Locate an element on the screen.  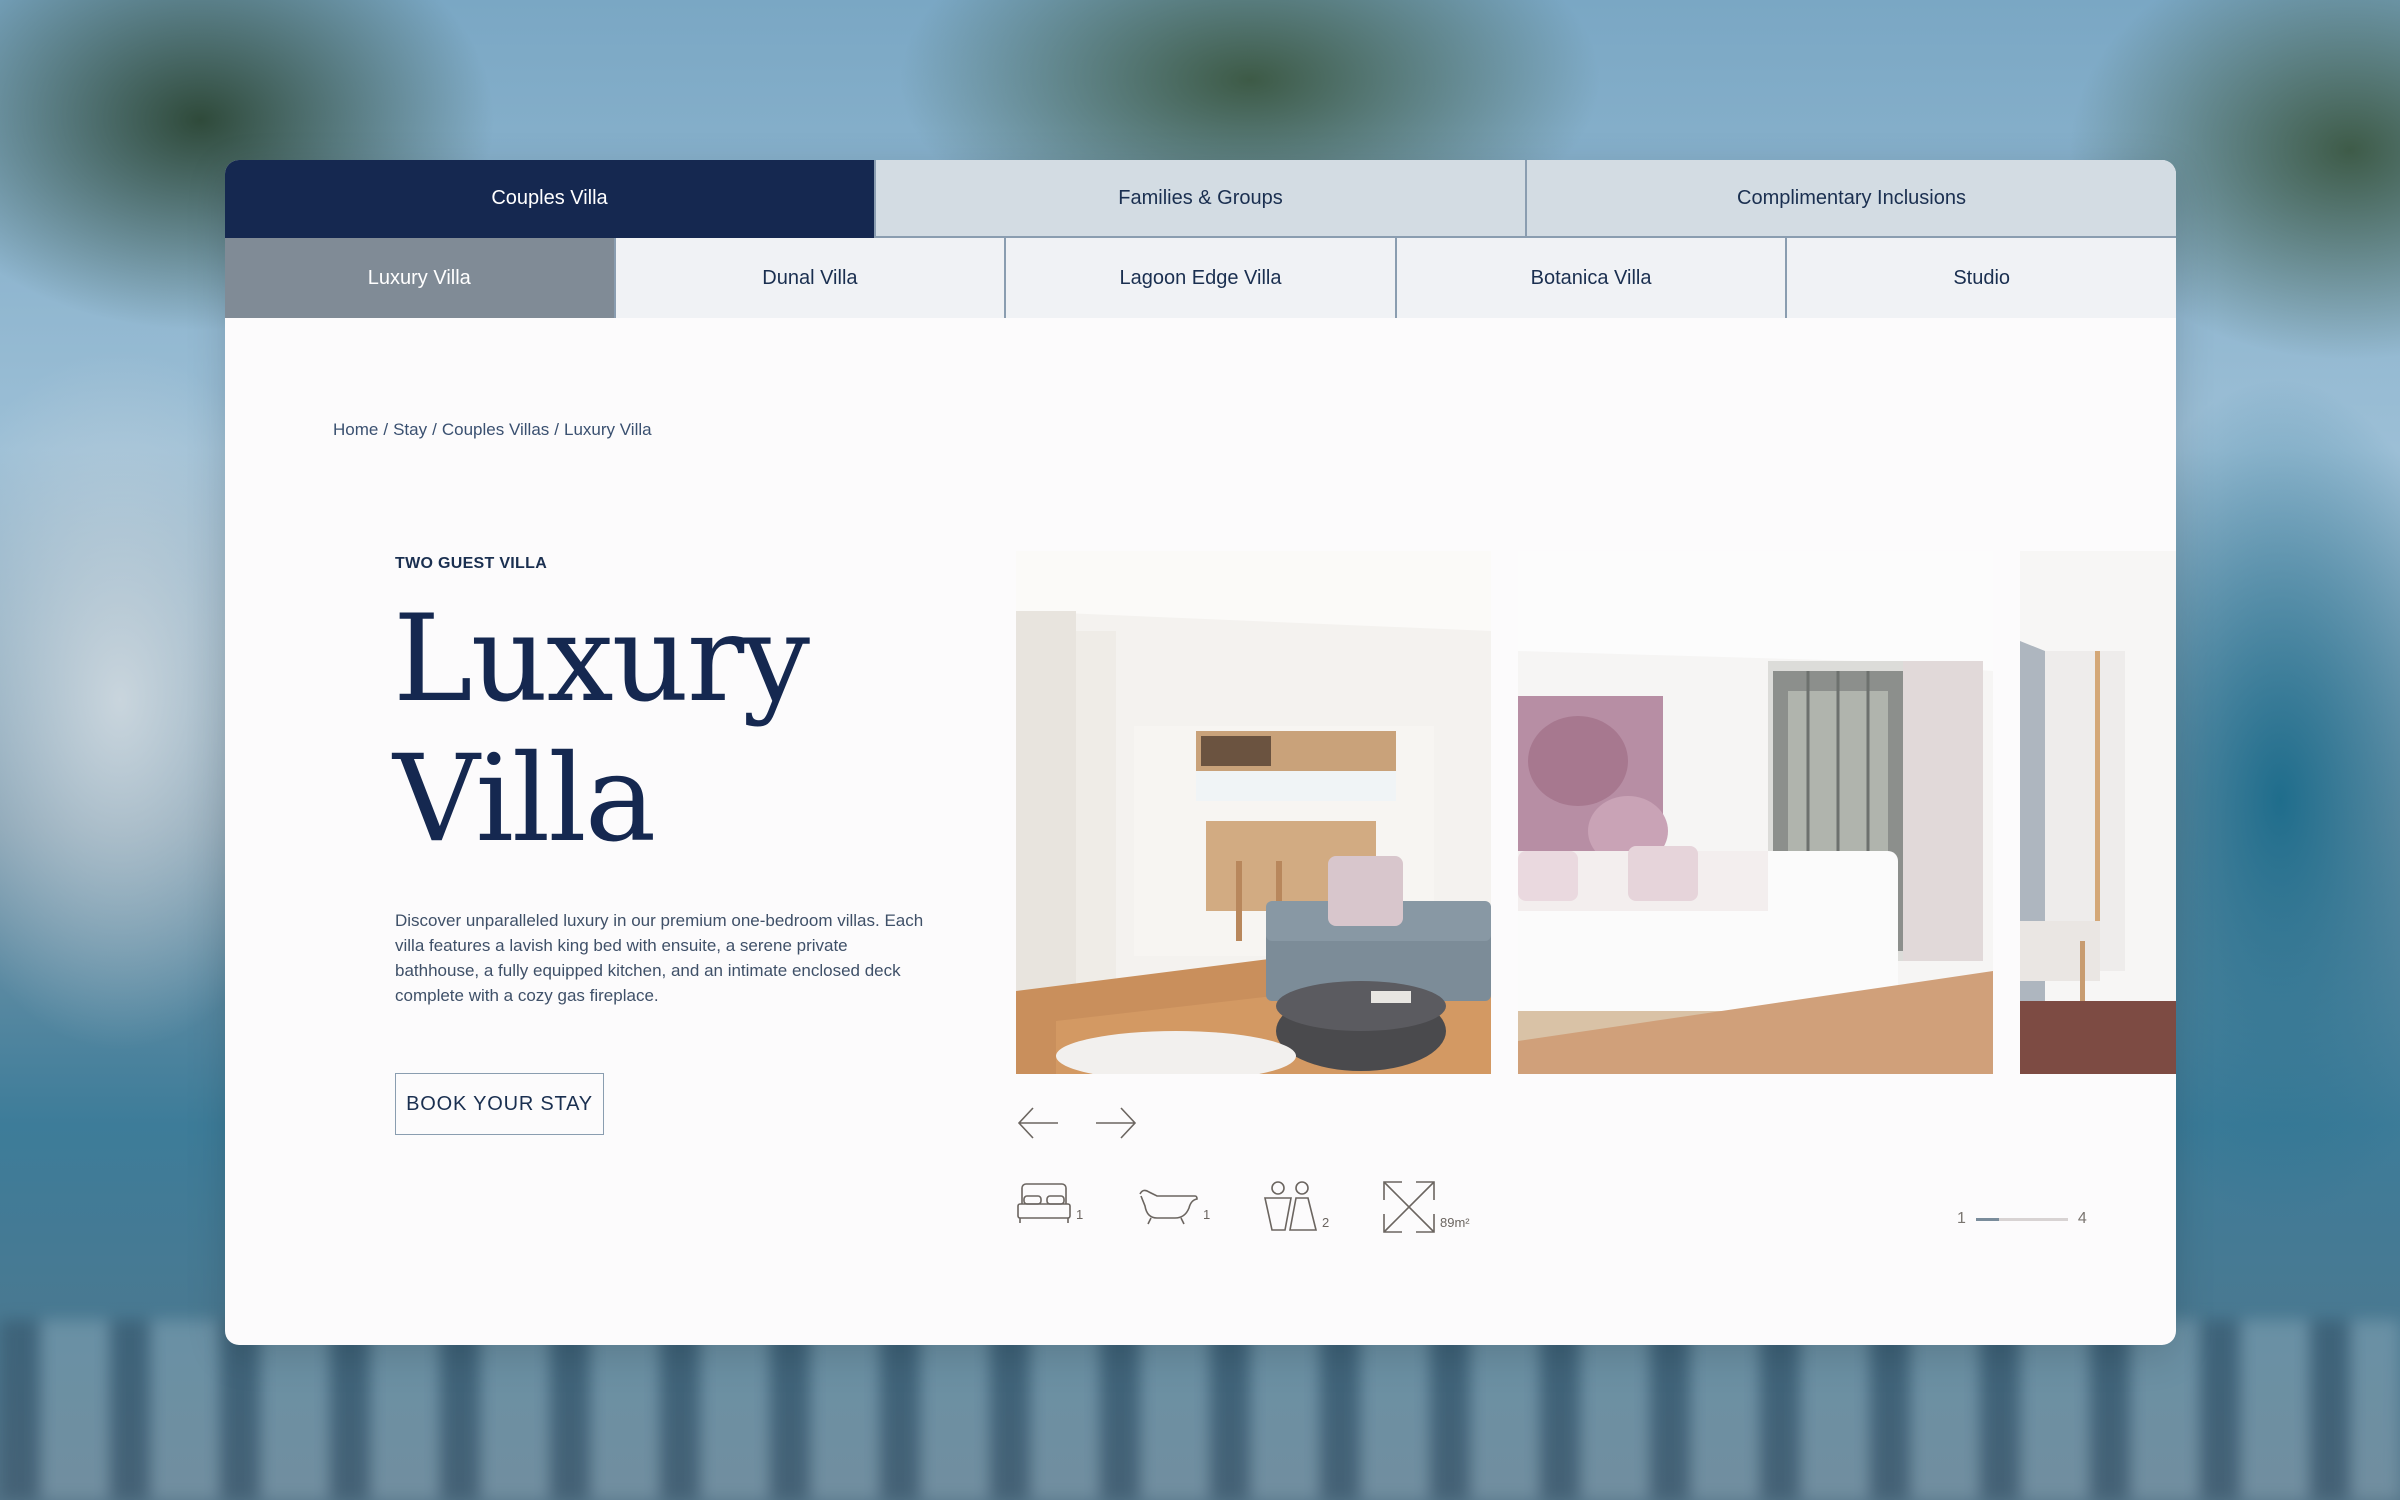
title-line-2: Villa is located at coordinates (524, 799).